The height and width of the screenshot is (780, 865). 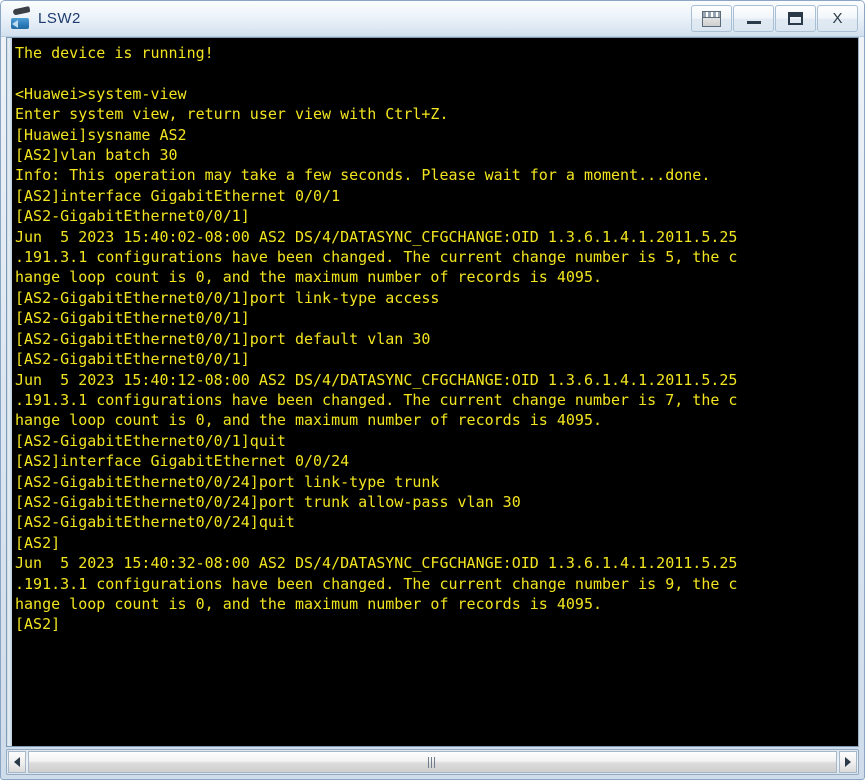 What do you see at coordinates (150, 440) in the screenshot?
I see `terminal-line: [AS2-GigabitEthernet0/0/1]quit` at bounding box center [150, 440].